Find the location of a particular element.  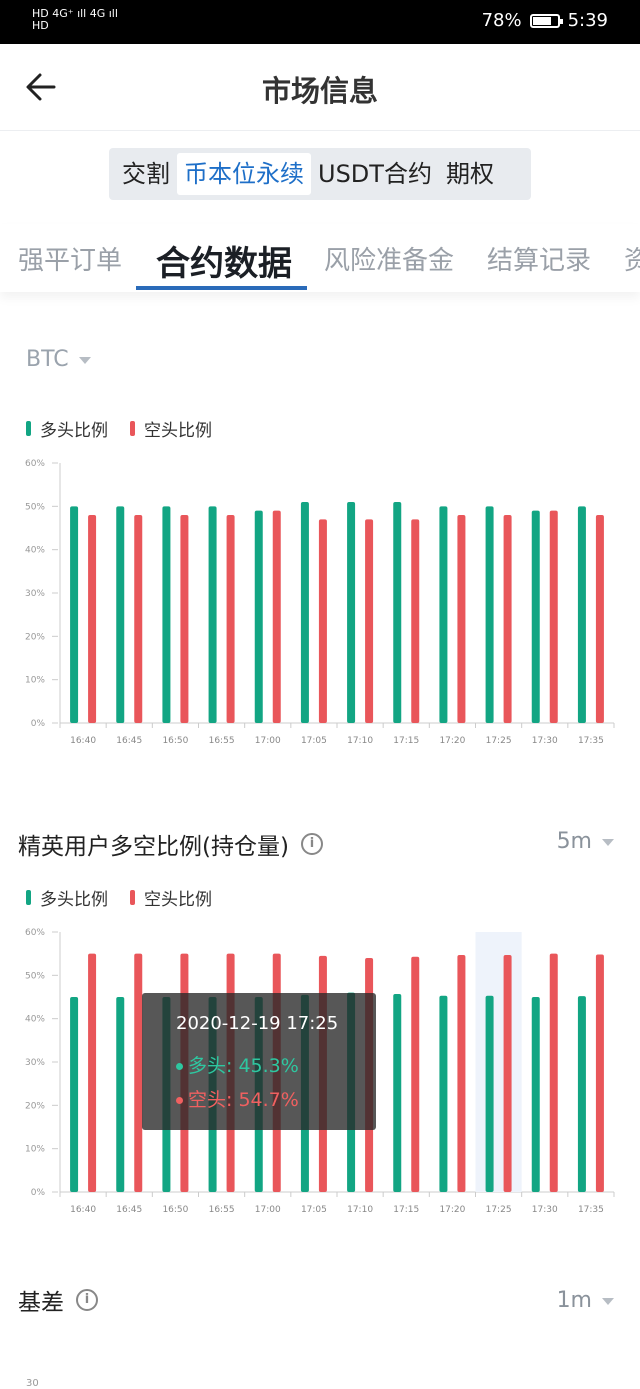

x-tick-label: 17:05 is located at coordinates (314, 741).